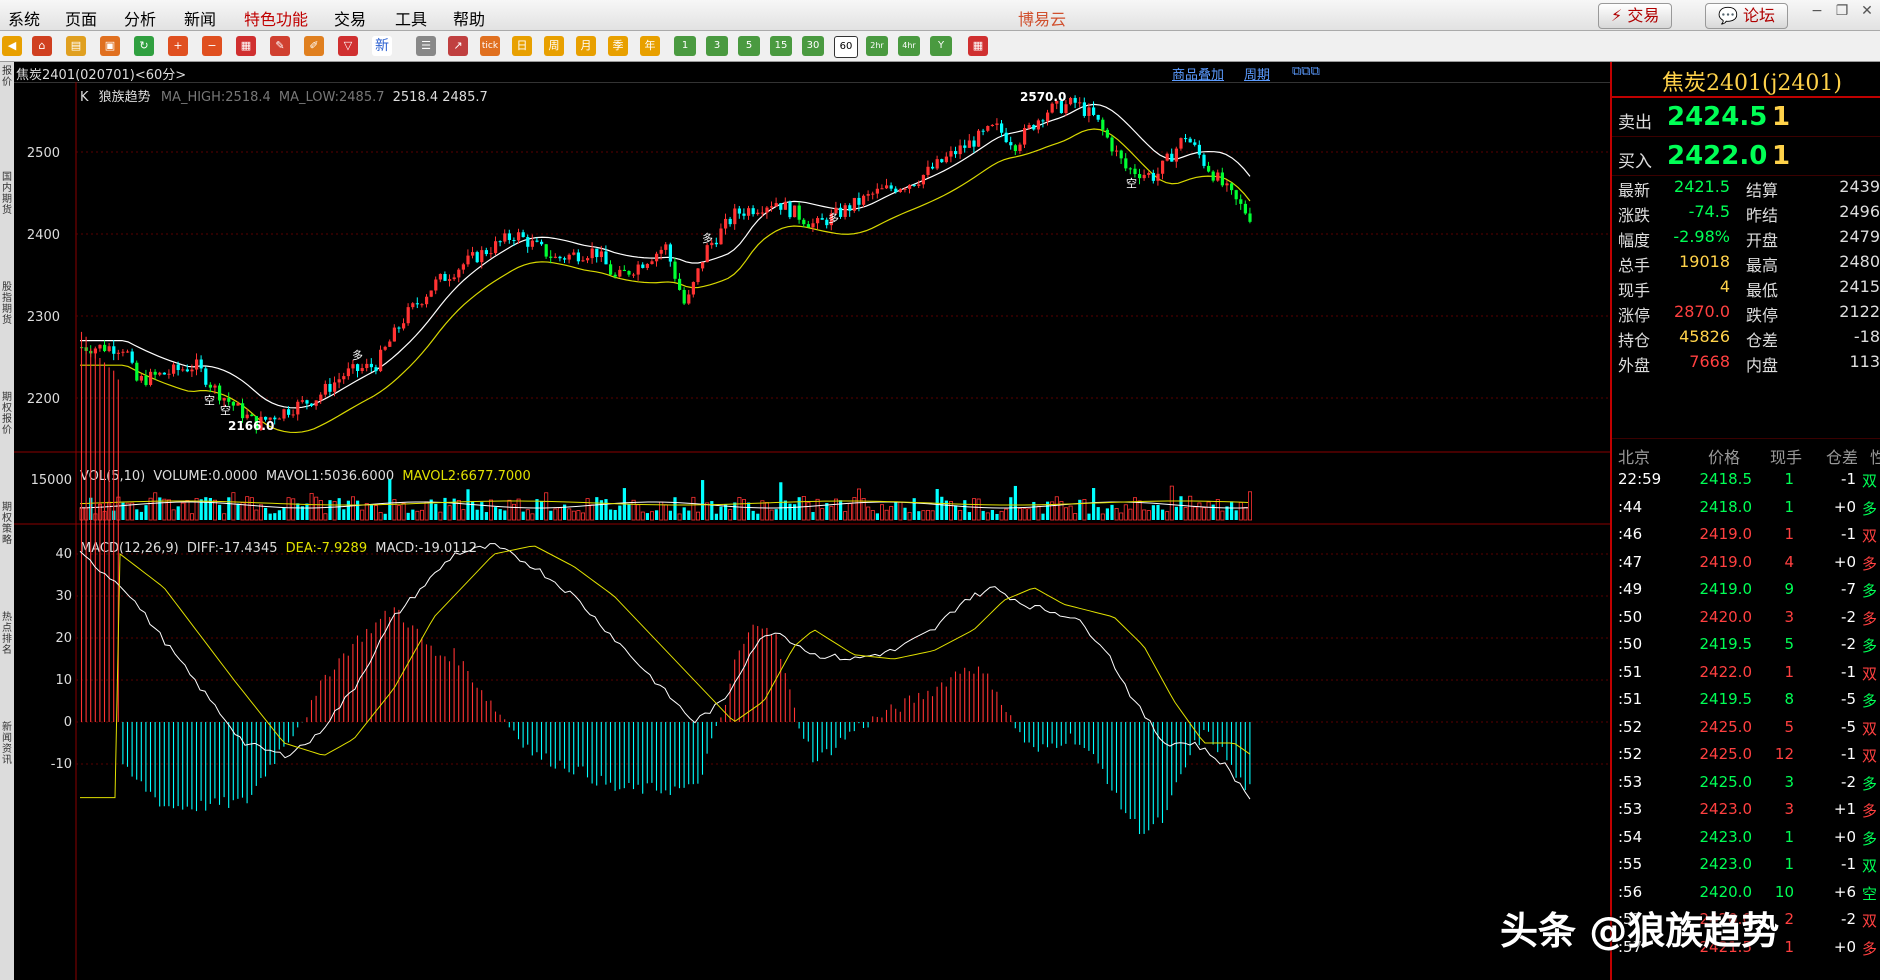 This screenshot has height=980, width=1880. What do you see at coordinates (144, 46) in the screenshot?
I see `refresh-icon: ↻` at bounding box center [144, 46].